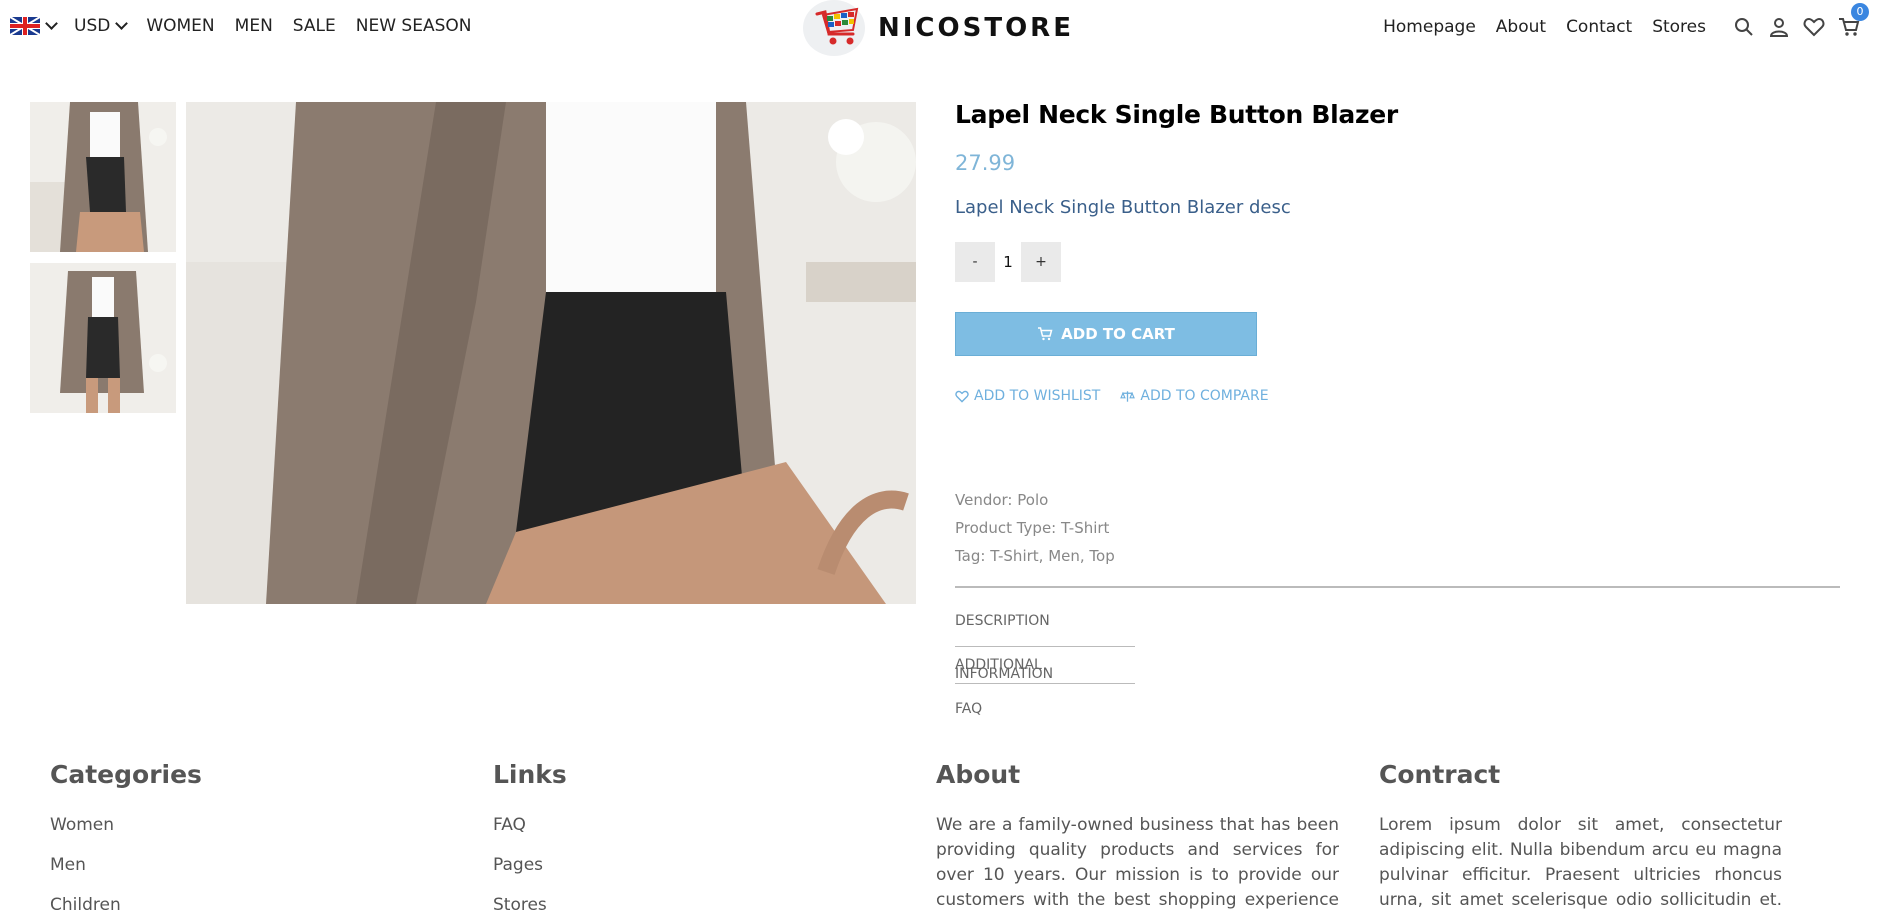 The width and height of the screenshot is (1880, 912). I want to click on footer-contract-title: Contract, so click(1440, 774).